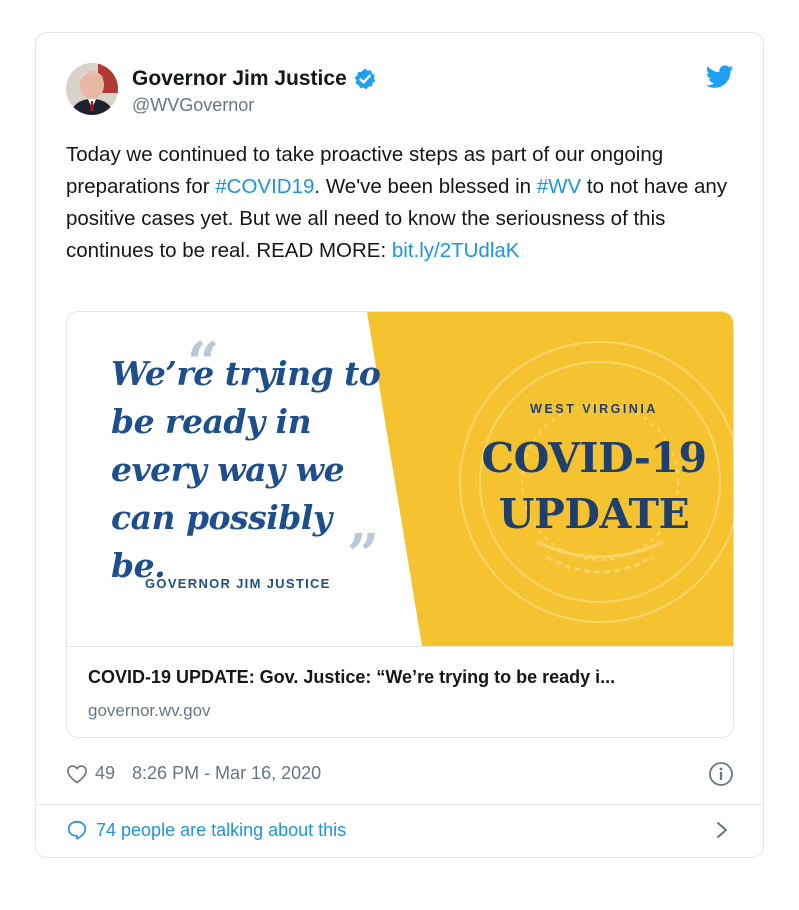 The height and width of the screenshot is (910, 799). Describe the element at coordinates (594, 409) in the screenshot. I see `card-state-label: WEST VIRGINIA` at that location.